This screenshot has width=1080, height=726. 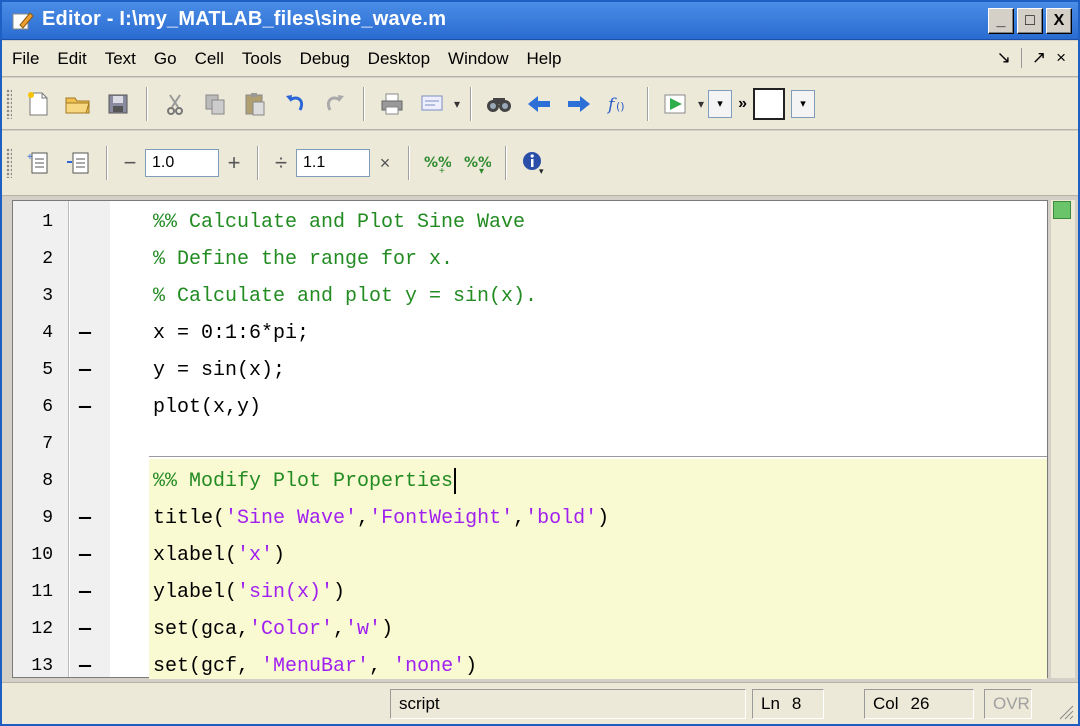 I want to click on open-folder-icon, so click(x=78, y=104).